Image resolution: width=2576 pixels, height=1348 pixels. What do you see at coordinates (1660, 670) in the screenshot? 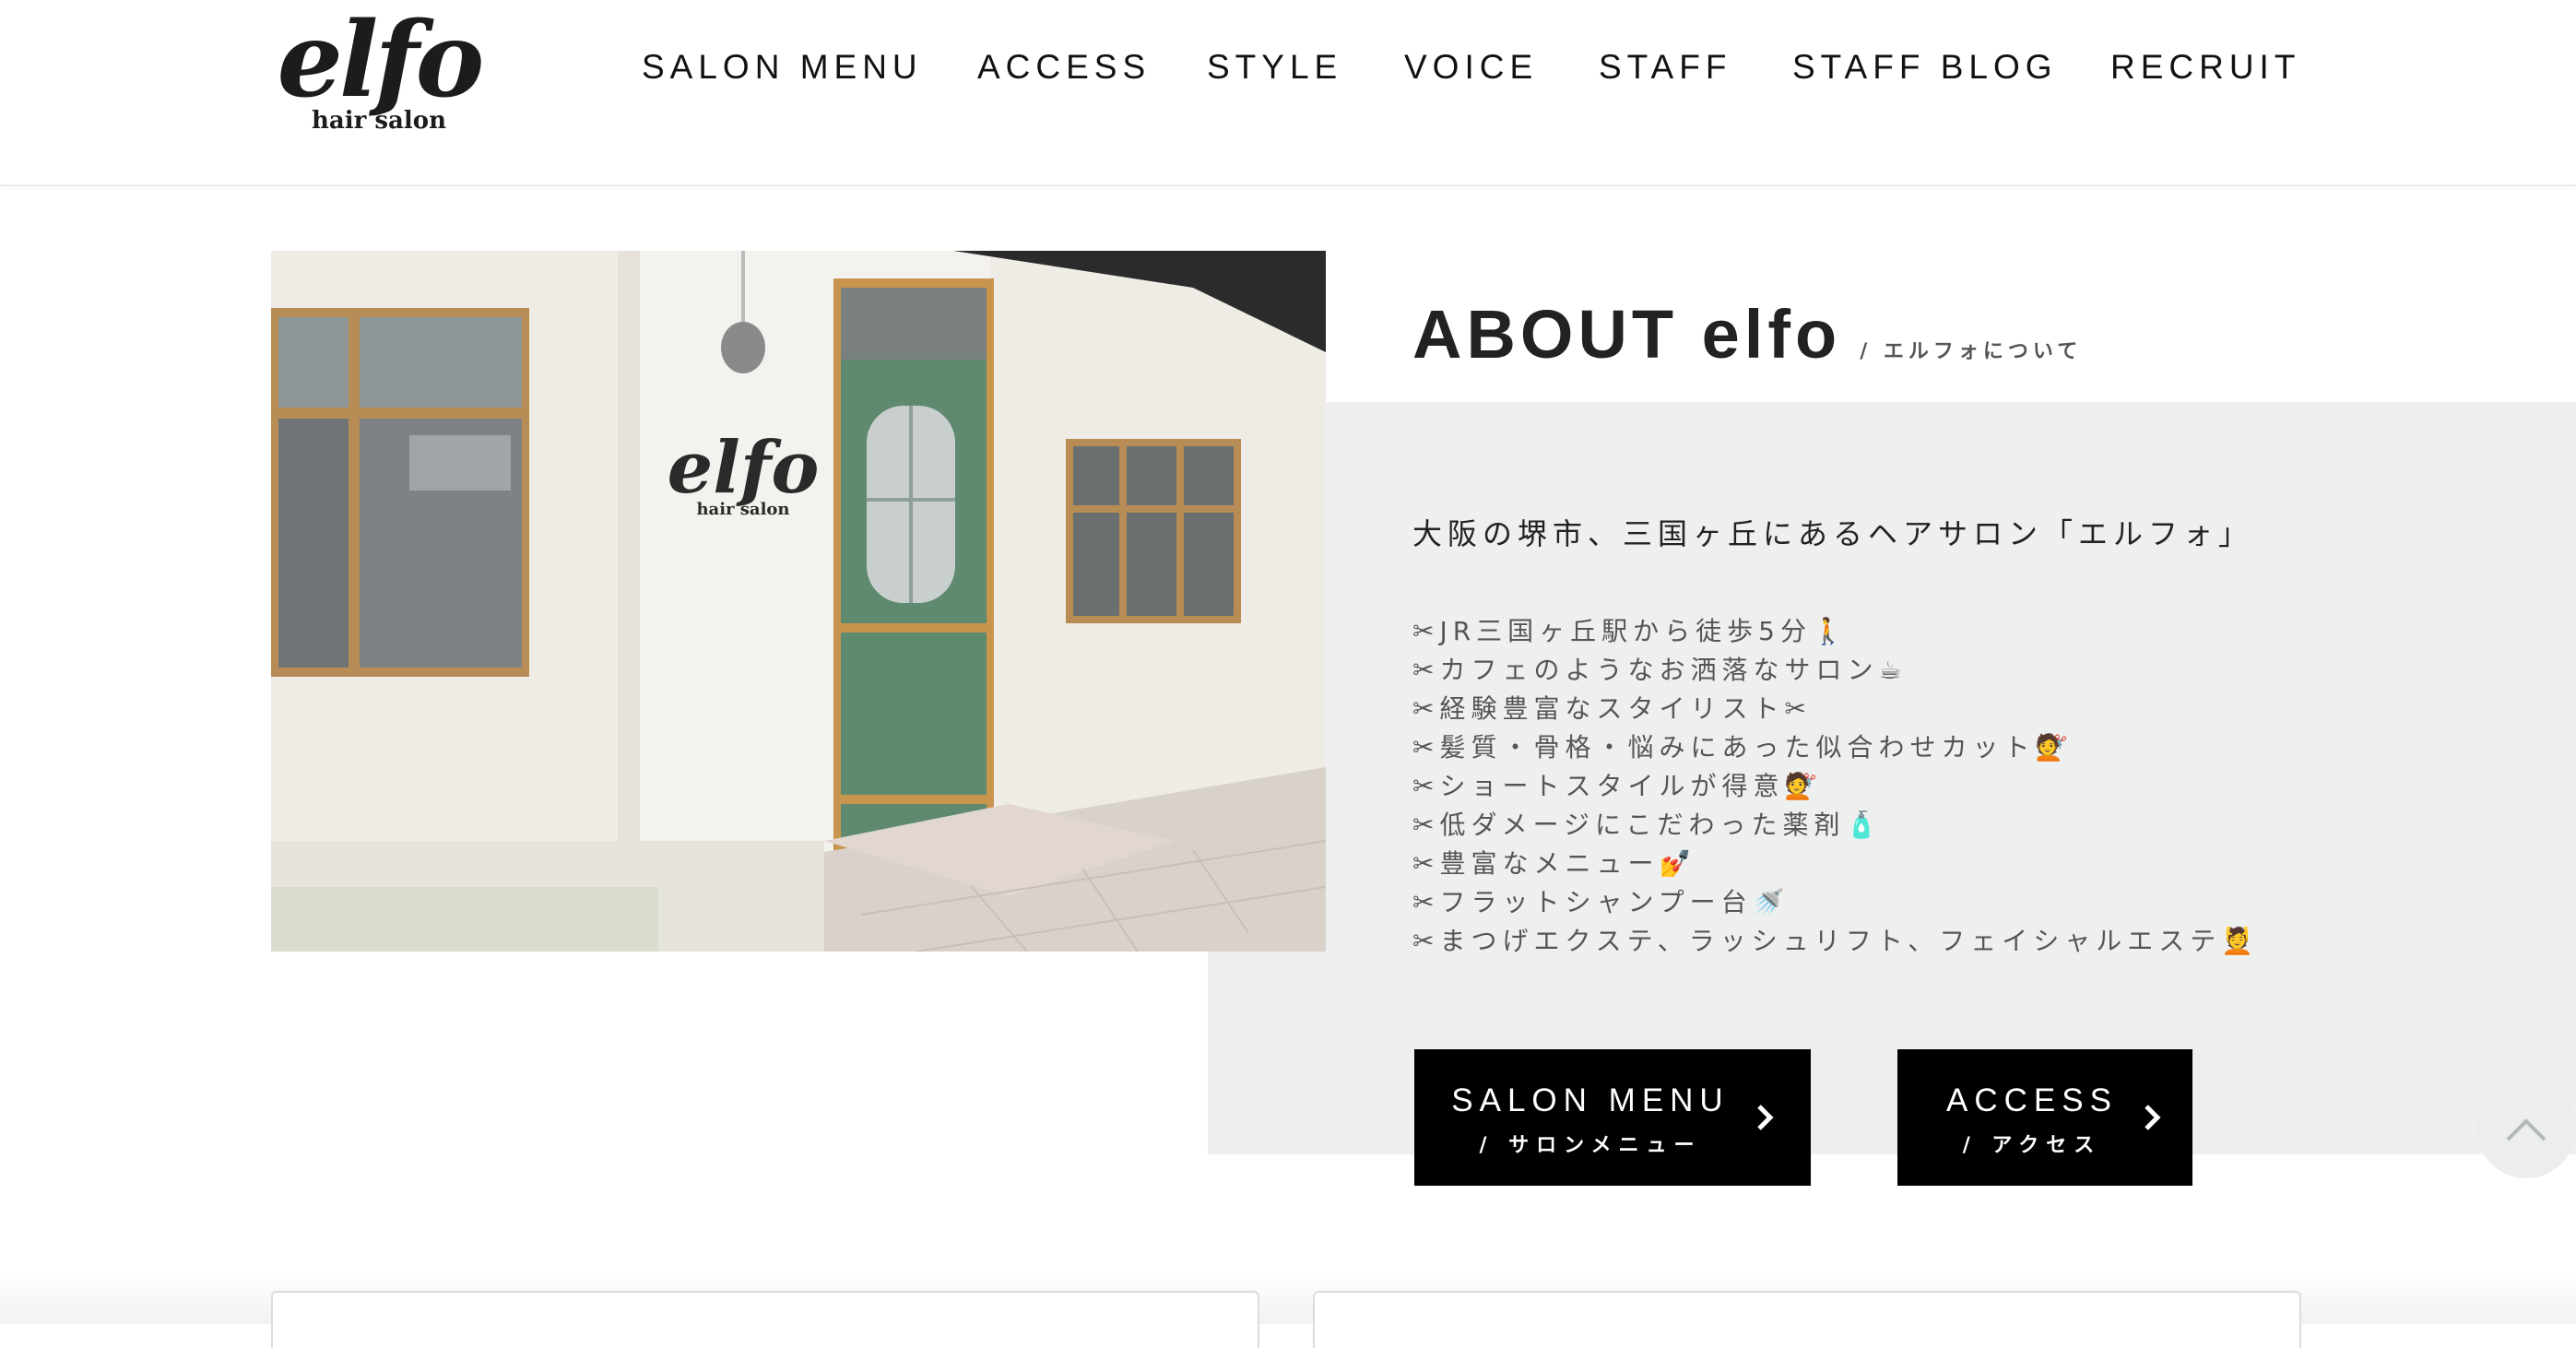
I see `feature-item: ✂カフェのようなお洒落なサロン☕` at bounding box center [1660, 670].